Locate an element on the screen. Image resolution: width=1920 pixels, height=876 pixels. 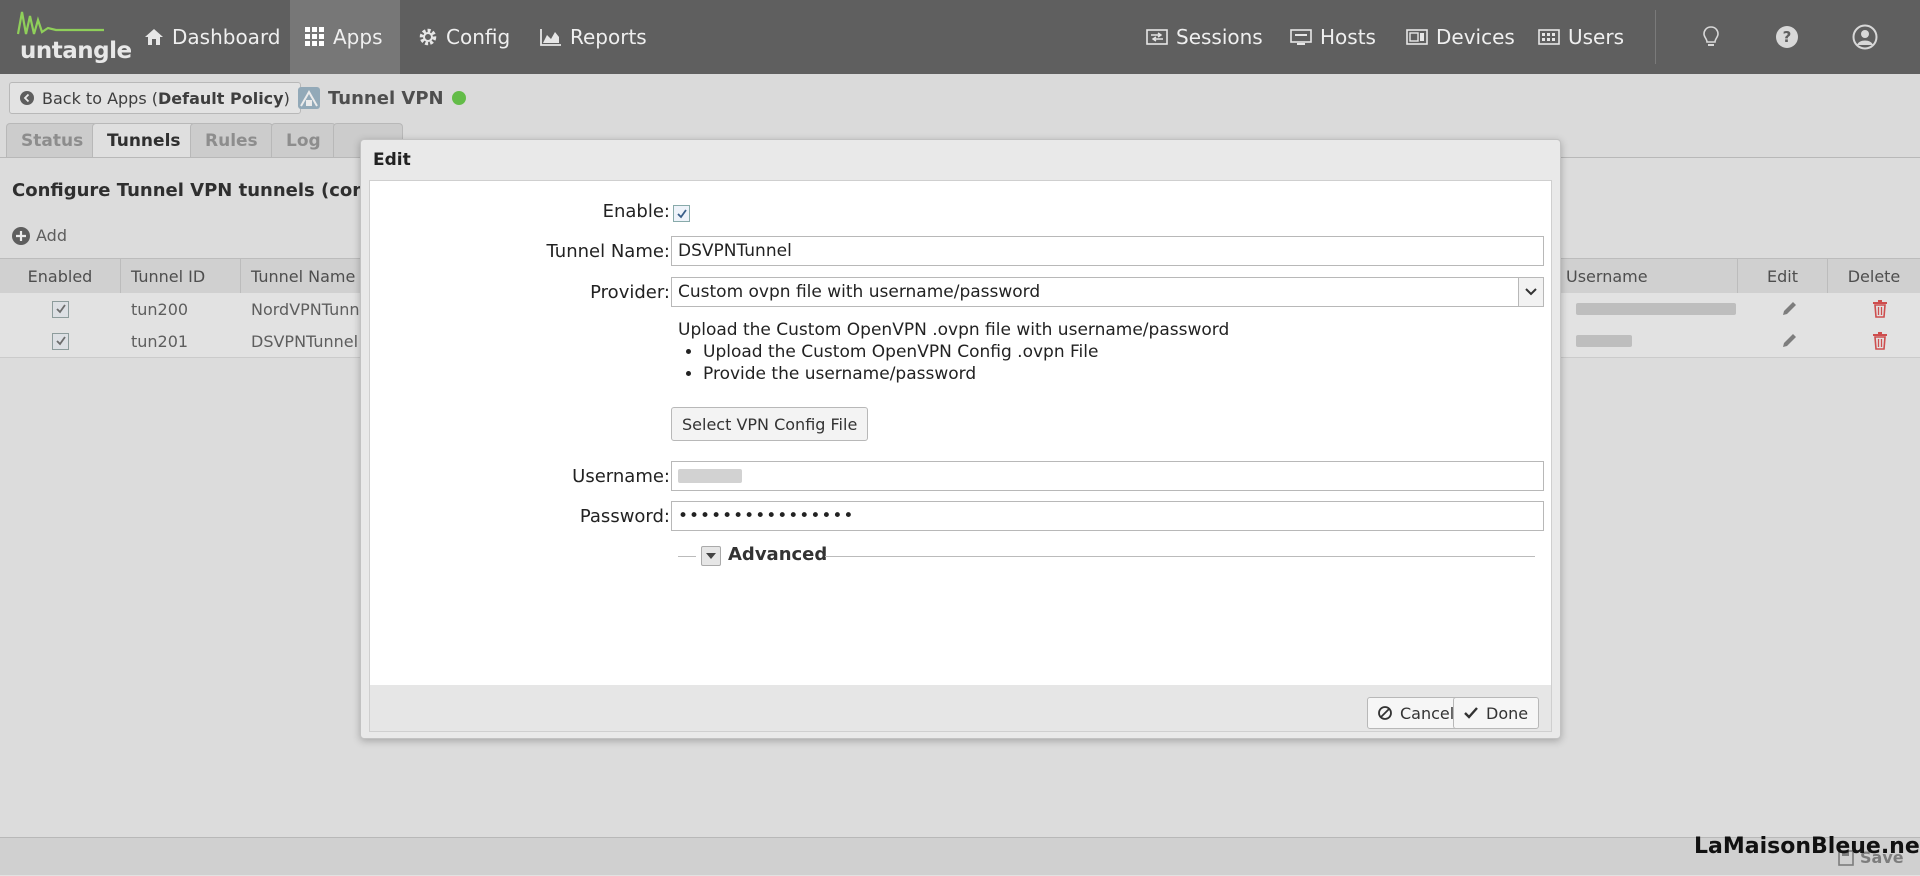
provider-selected-value: Custom ovpn file with username/password is located at coordinates (859, 292).